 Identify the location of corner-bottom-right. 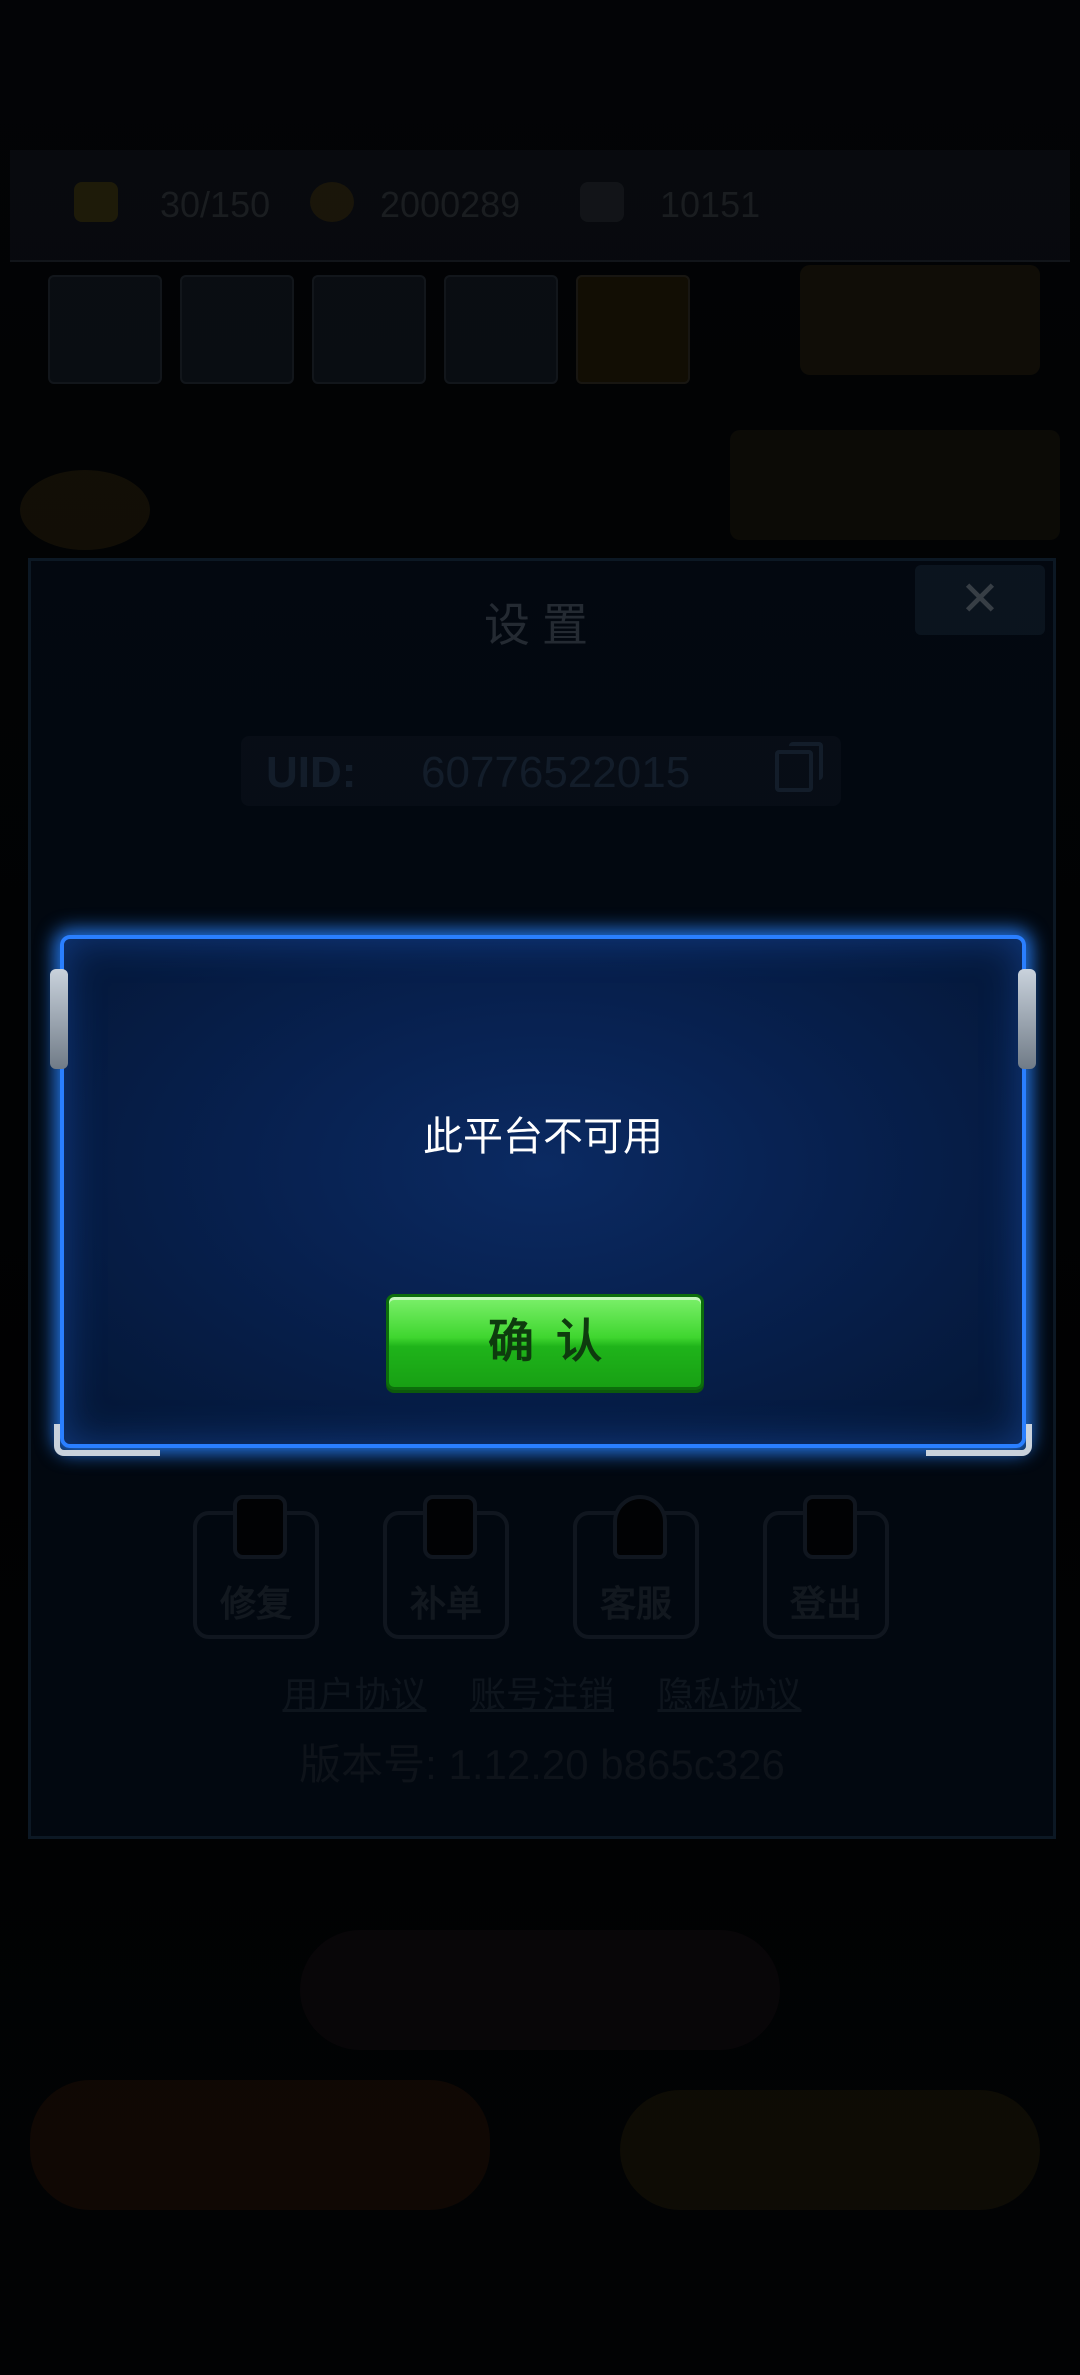
(979, 1440).